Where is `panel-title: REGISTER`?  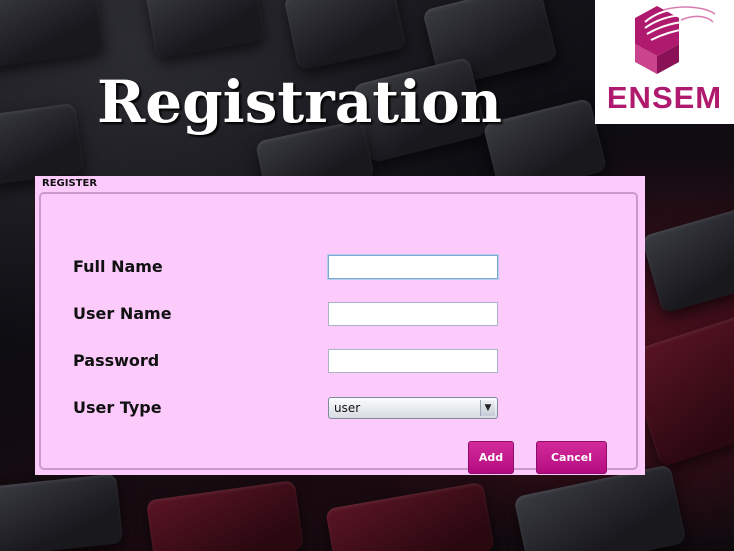
panel-title: REGISTER is located at coordinates (70, 183).